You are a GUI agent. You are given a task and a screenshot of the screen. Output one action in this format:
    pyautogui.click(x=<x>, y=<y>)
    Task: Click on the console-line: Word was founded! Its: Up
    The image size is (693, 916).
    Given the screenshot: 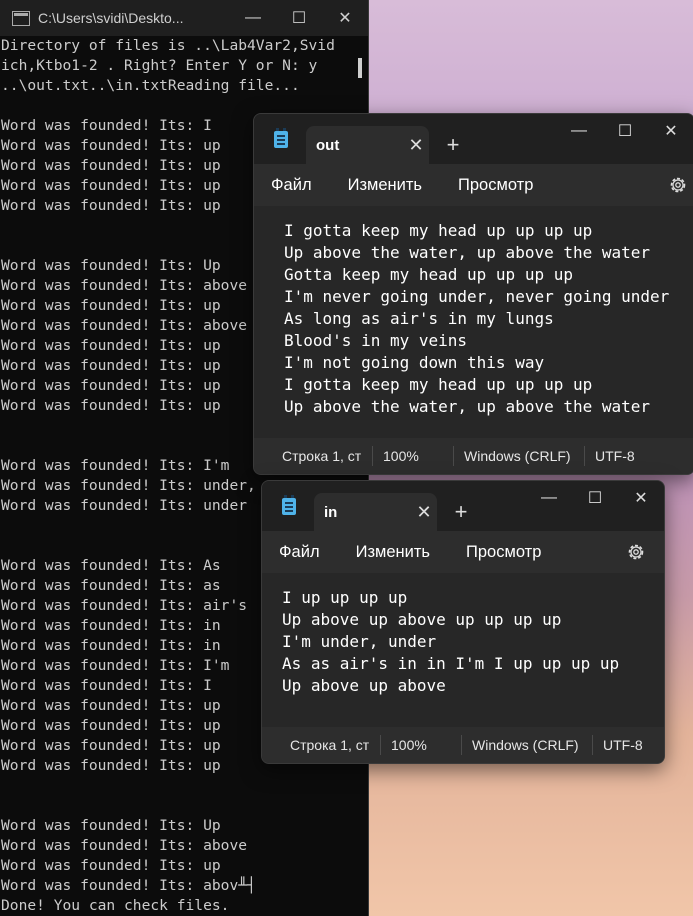 What is the action you would take?
    pyautogui.click(x=111, y=825)
    